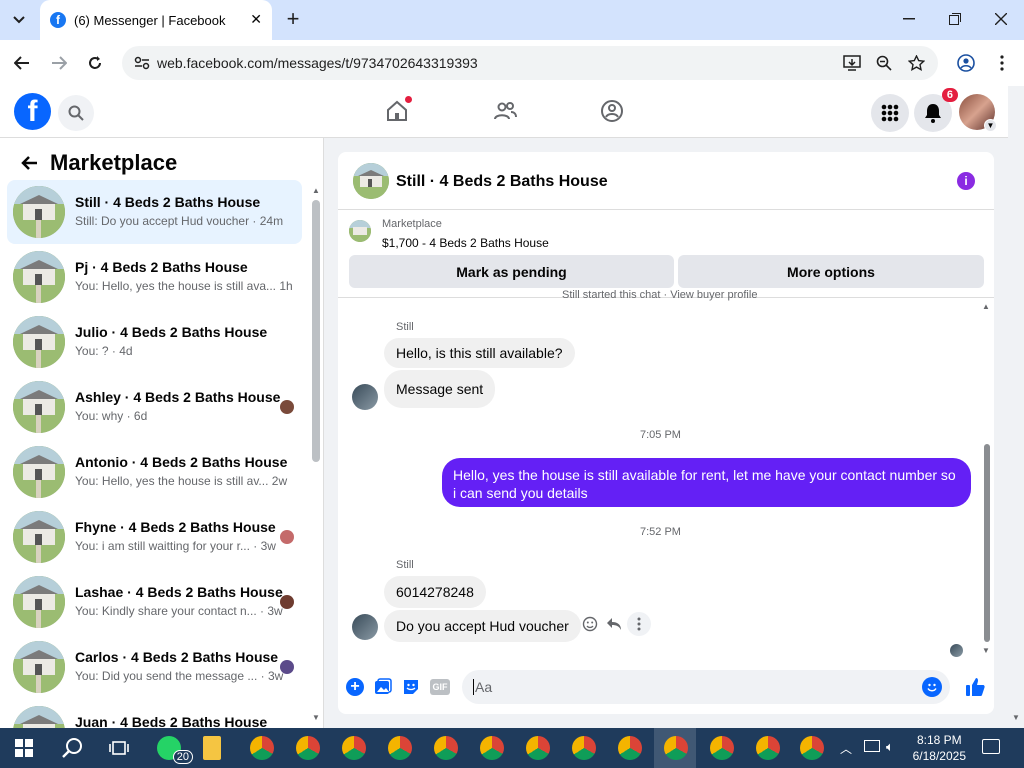 This screenshot has width=1024, height=768. I want to click on menu-button, so click(890, 113).